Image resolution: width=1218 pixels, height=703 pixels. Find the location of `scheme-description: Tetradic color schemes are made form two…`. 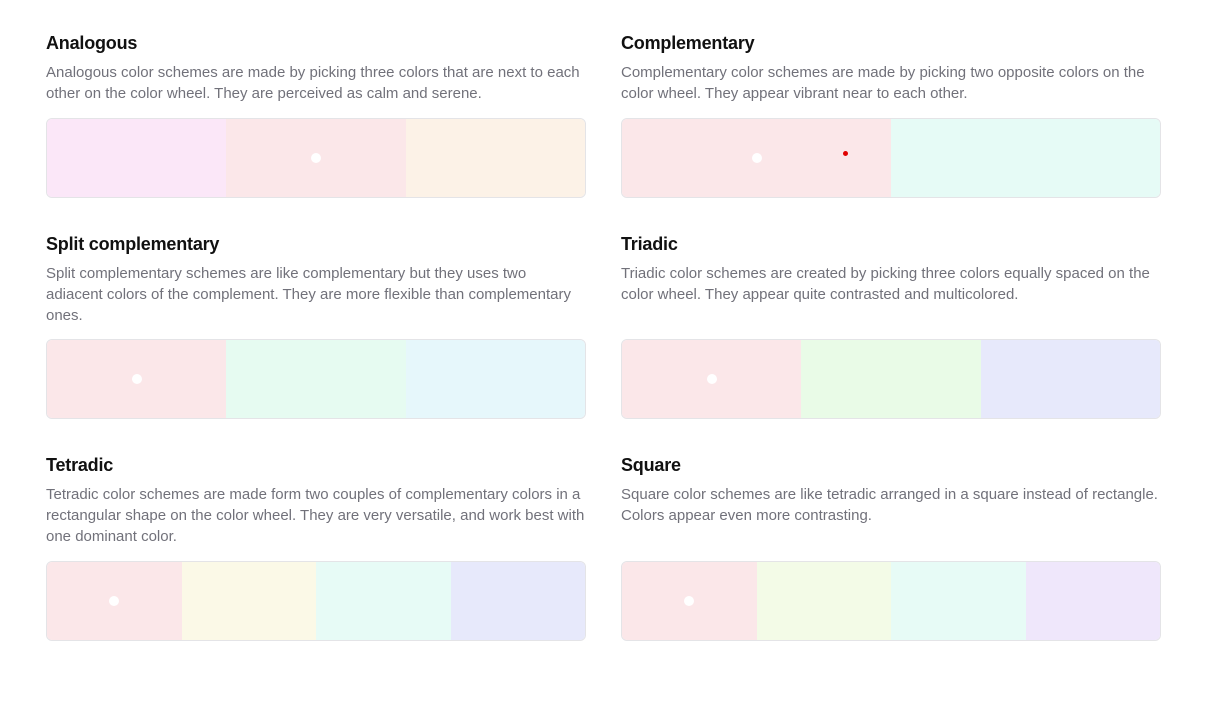

scheme-description: Tetradic color schemes are made form two… is located at coordinates (315, 515).